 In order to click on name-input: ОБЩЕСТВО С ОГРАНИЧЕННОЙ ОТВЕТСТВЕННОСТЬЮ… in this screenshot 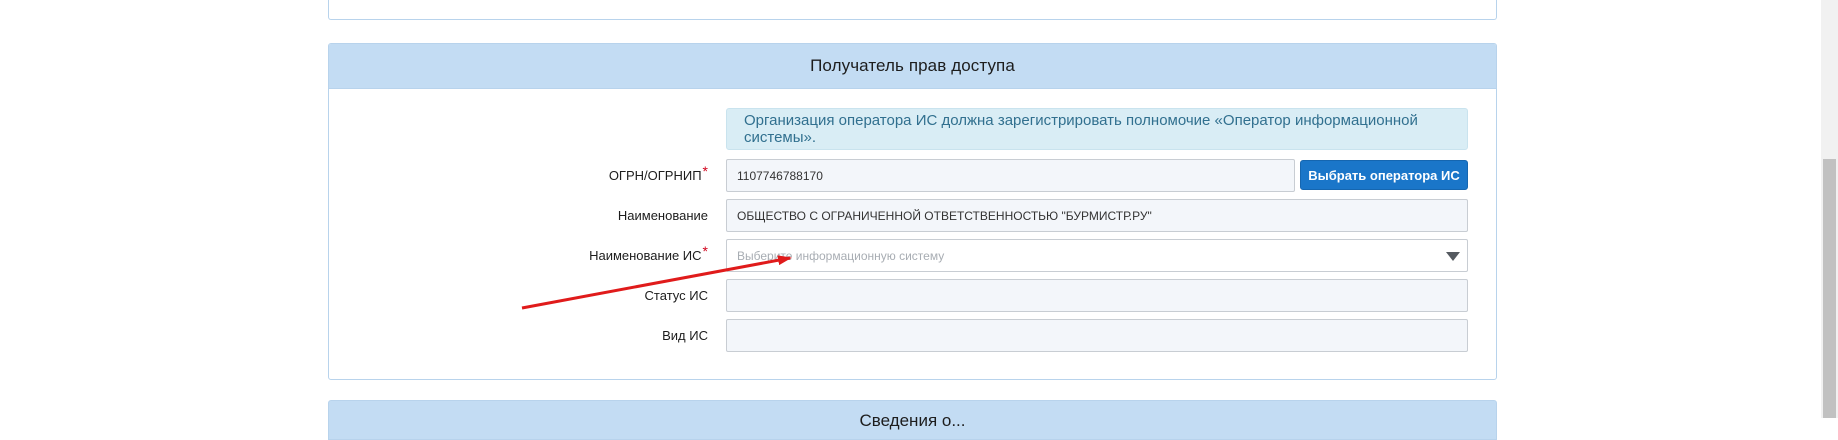, I will do `click(1097, 215)`.